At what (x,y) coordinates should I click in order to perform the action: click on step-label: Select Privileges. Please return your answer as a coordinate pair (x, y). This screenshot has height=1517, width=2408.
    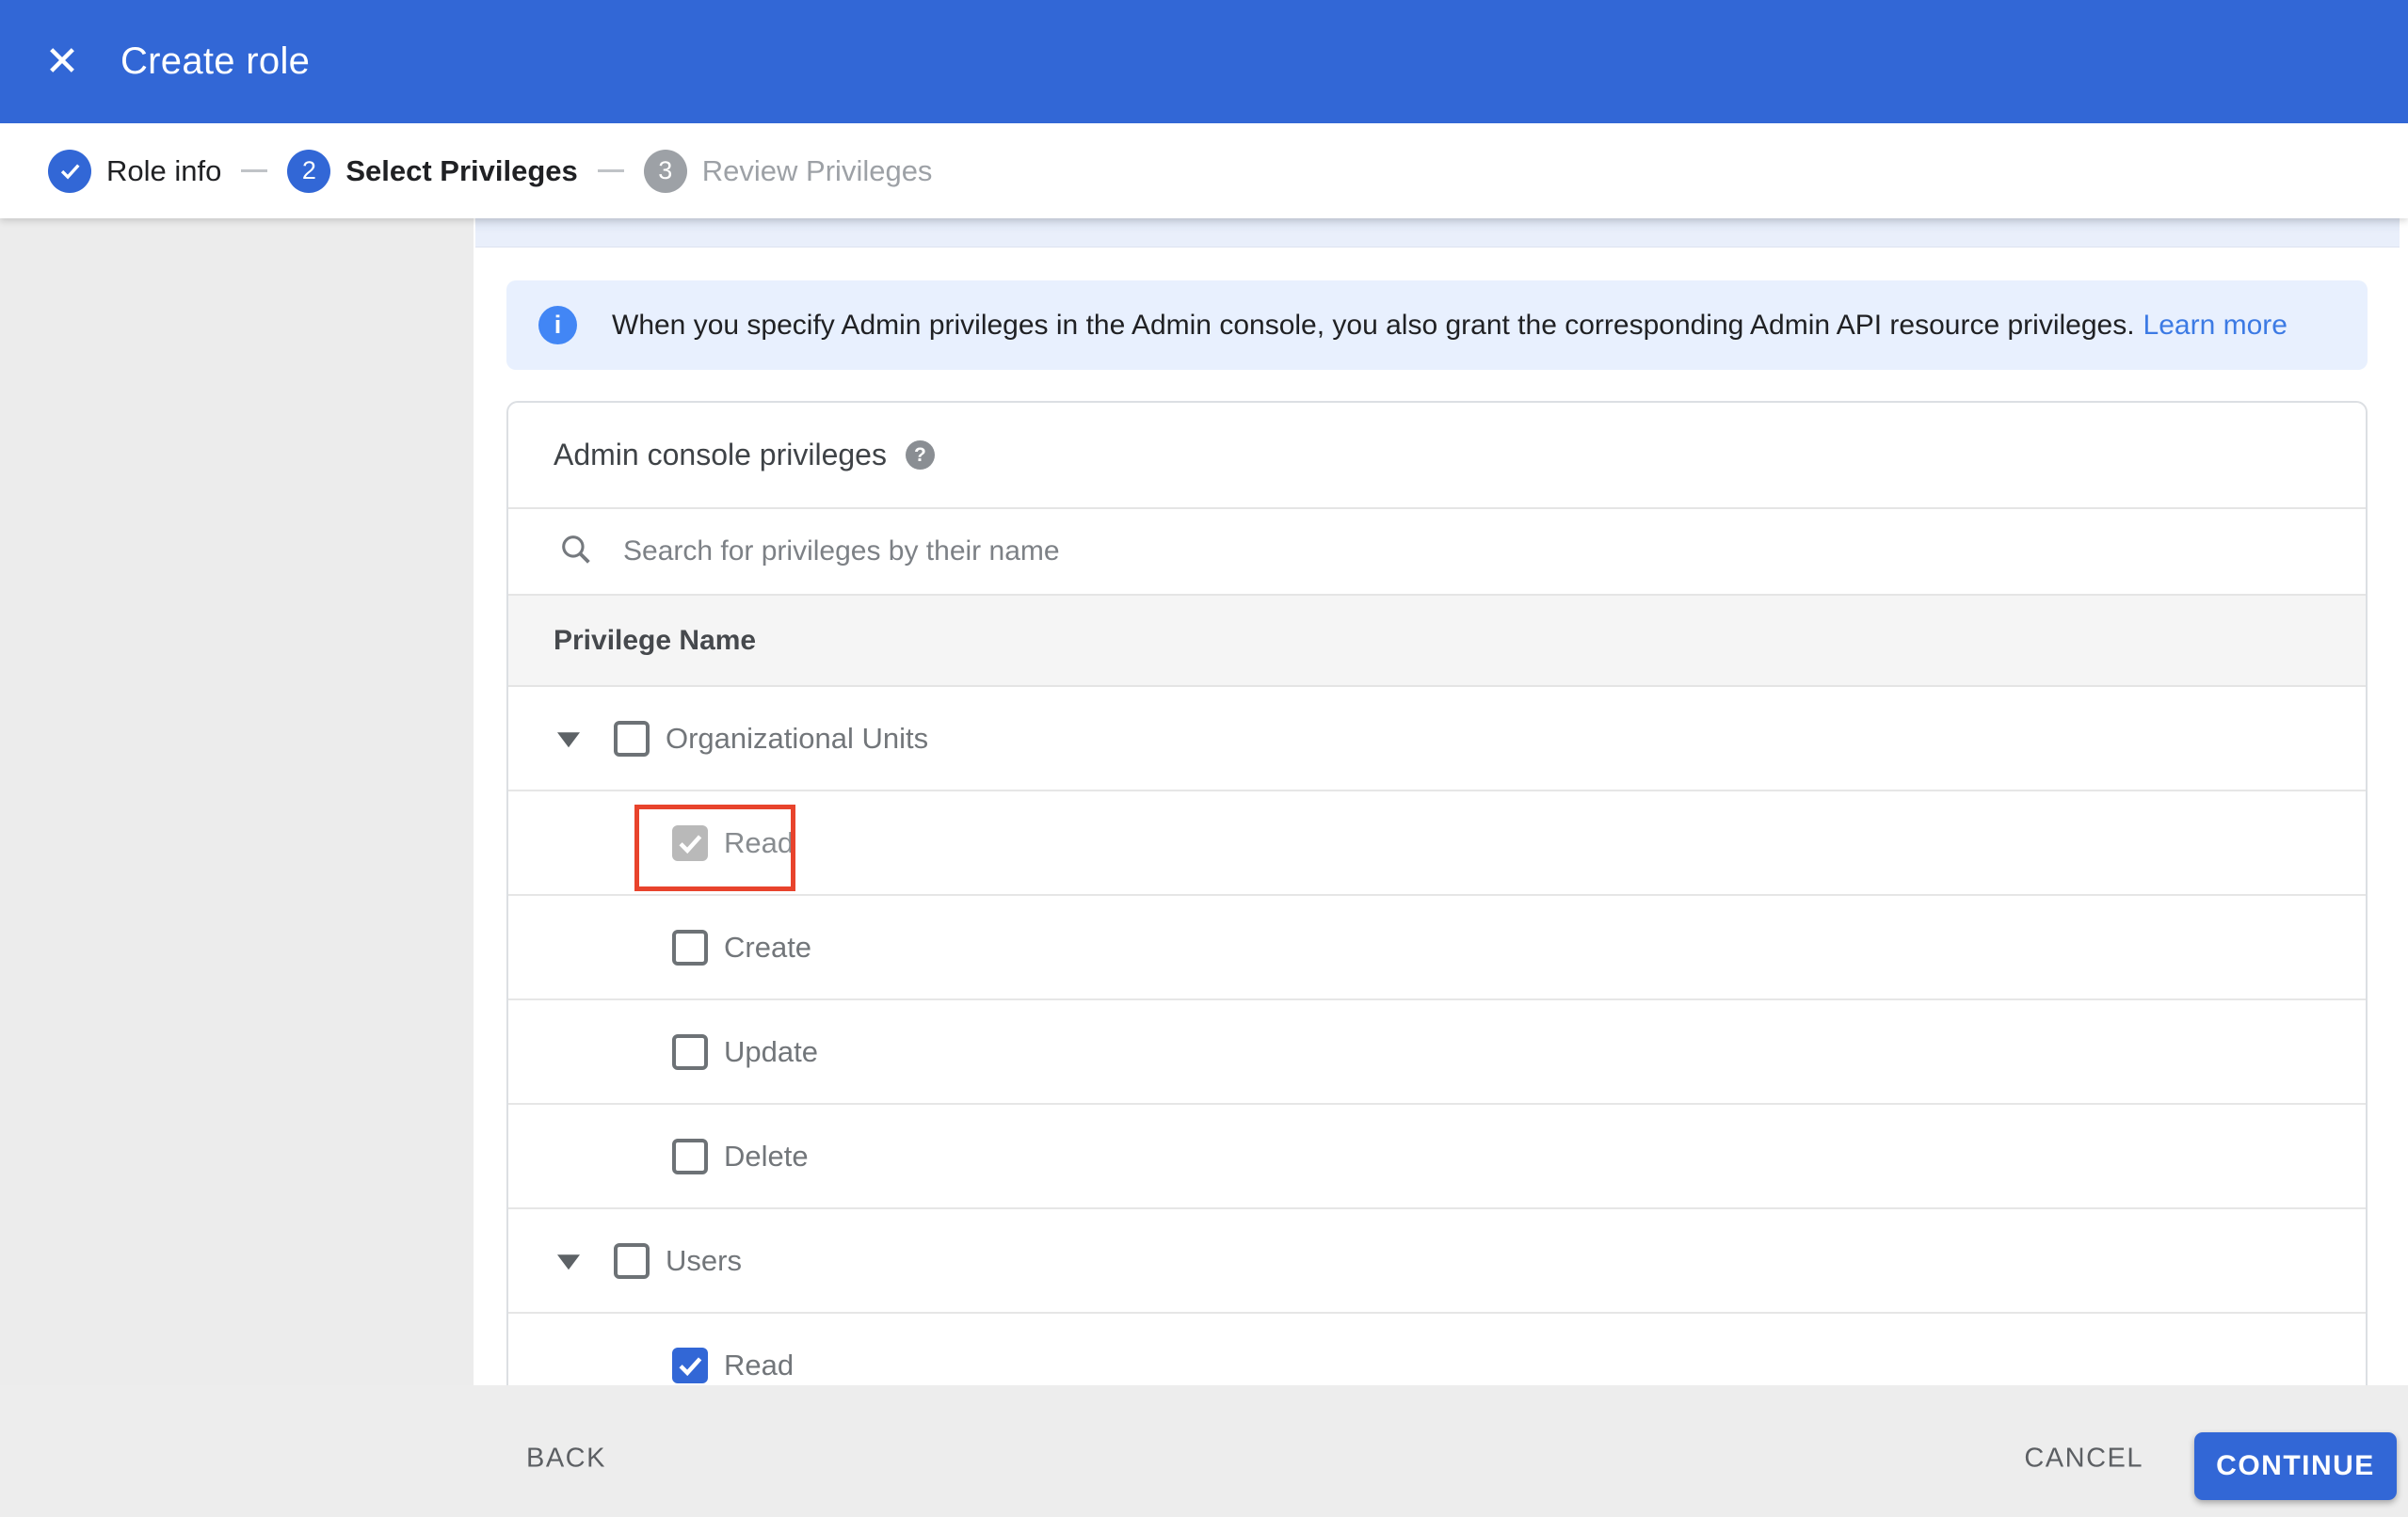
    Looking at the image, I should click on (462, 170).